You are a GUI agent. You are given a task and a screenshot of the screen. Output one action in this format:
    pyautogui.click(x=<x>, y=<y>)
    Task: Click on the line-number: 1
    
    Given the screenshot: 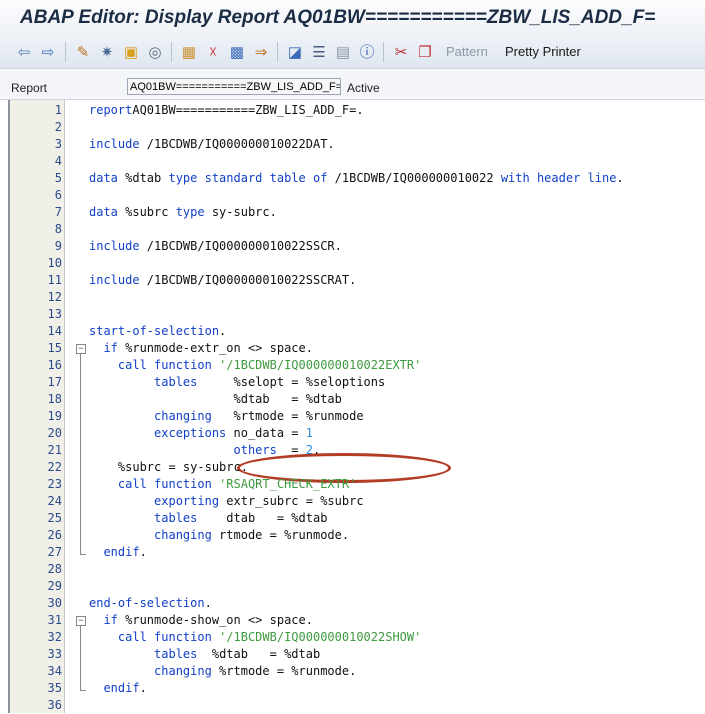 What is the action you would take?
    pyautogui.click(x=58, y=110)
    